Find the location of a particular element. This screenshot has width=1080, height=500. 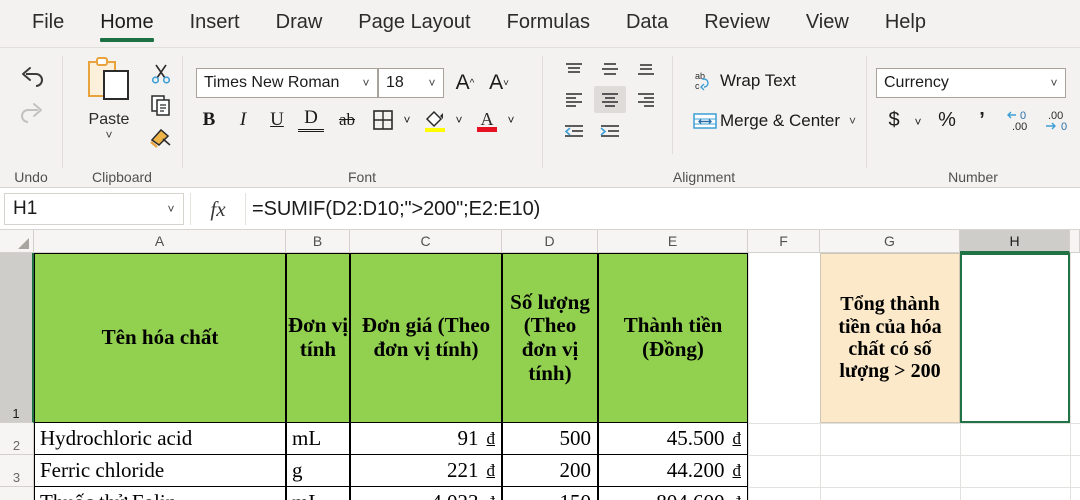

font-name-select: Times New Roman ˅ is located at coordinates (287, 83).